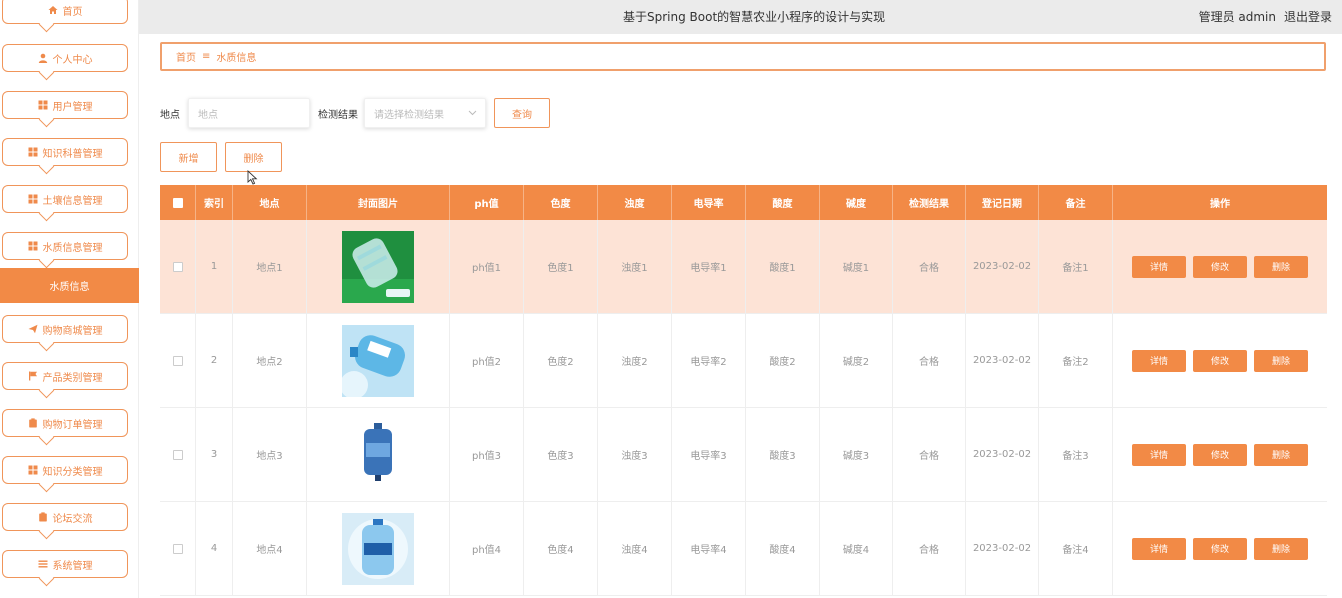  What do you see at coordinates (72, 154) in the screenshot?
I see `sidebar-item-label: 知识科普管理` at bounding box center [72, 154].